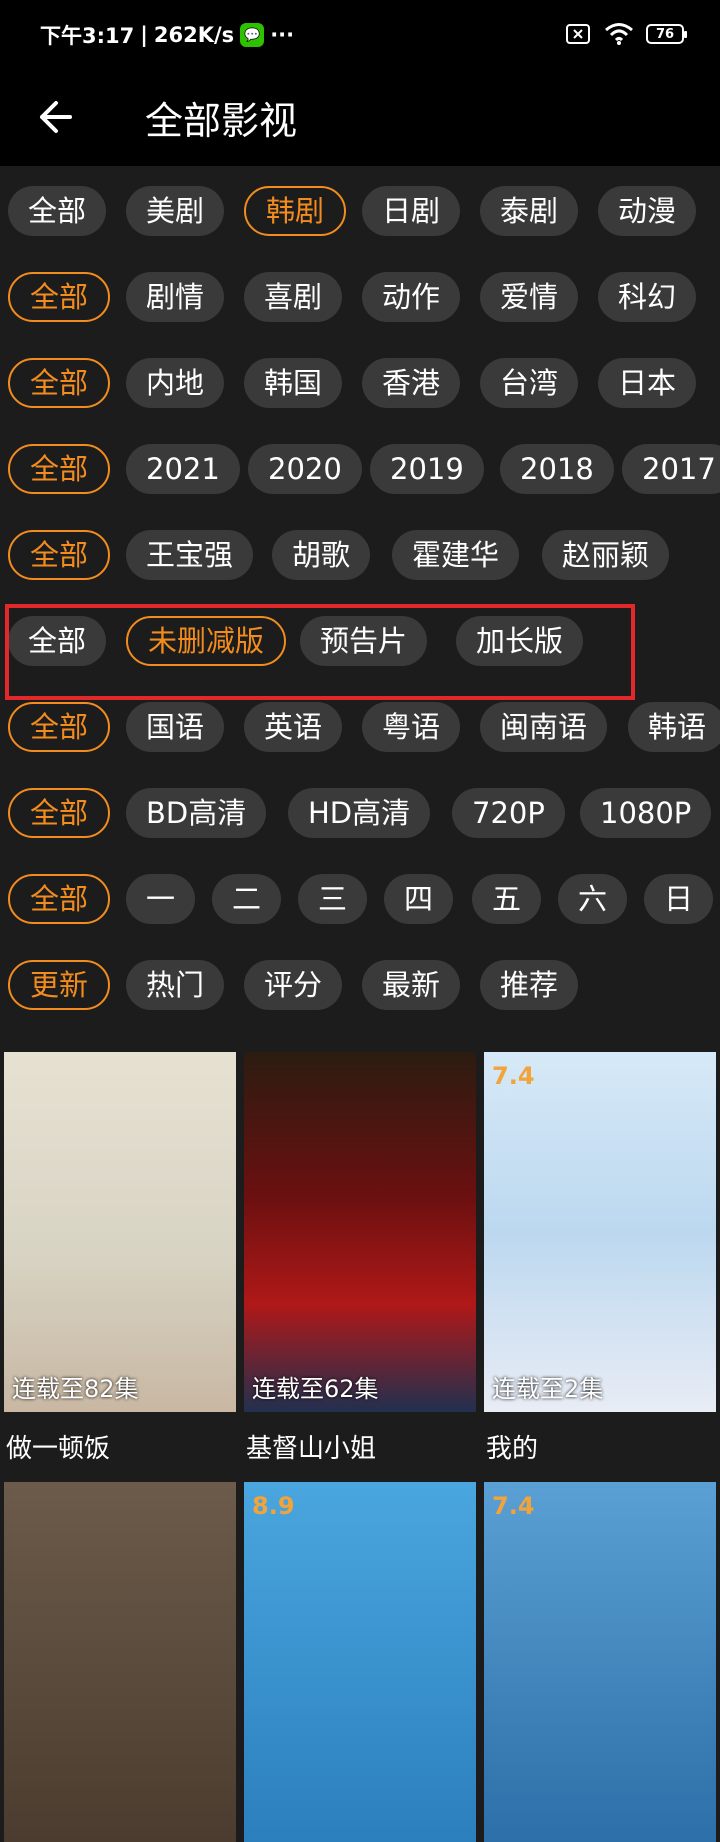 The height and width of the screenshot is (1842, 720). I want to click on battery-level: 76, so click(665, 34).